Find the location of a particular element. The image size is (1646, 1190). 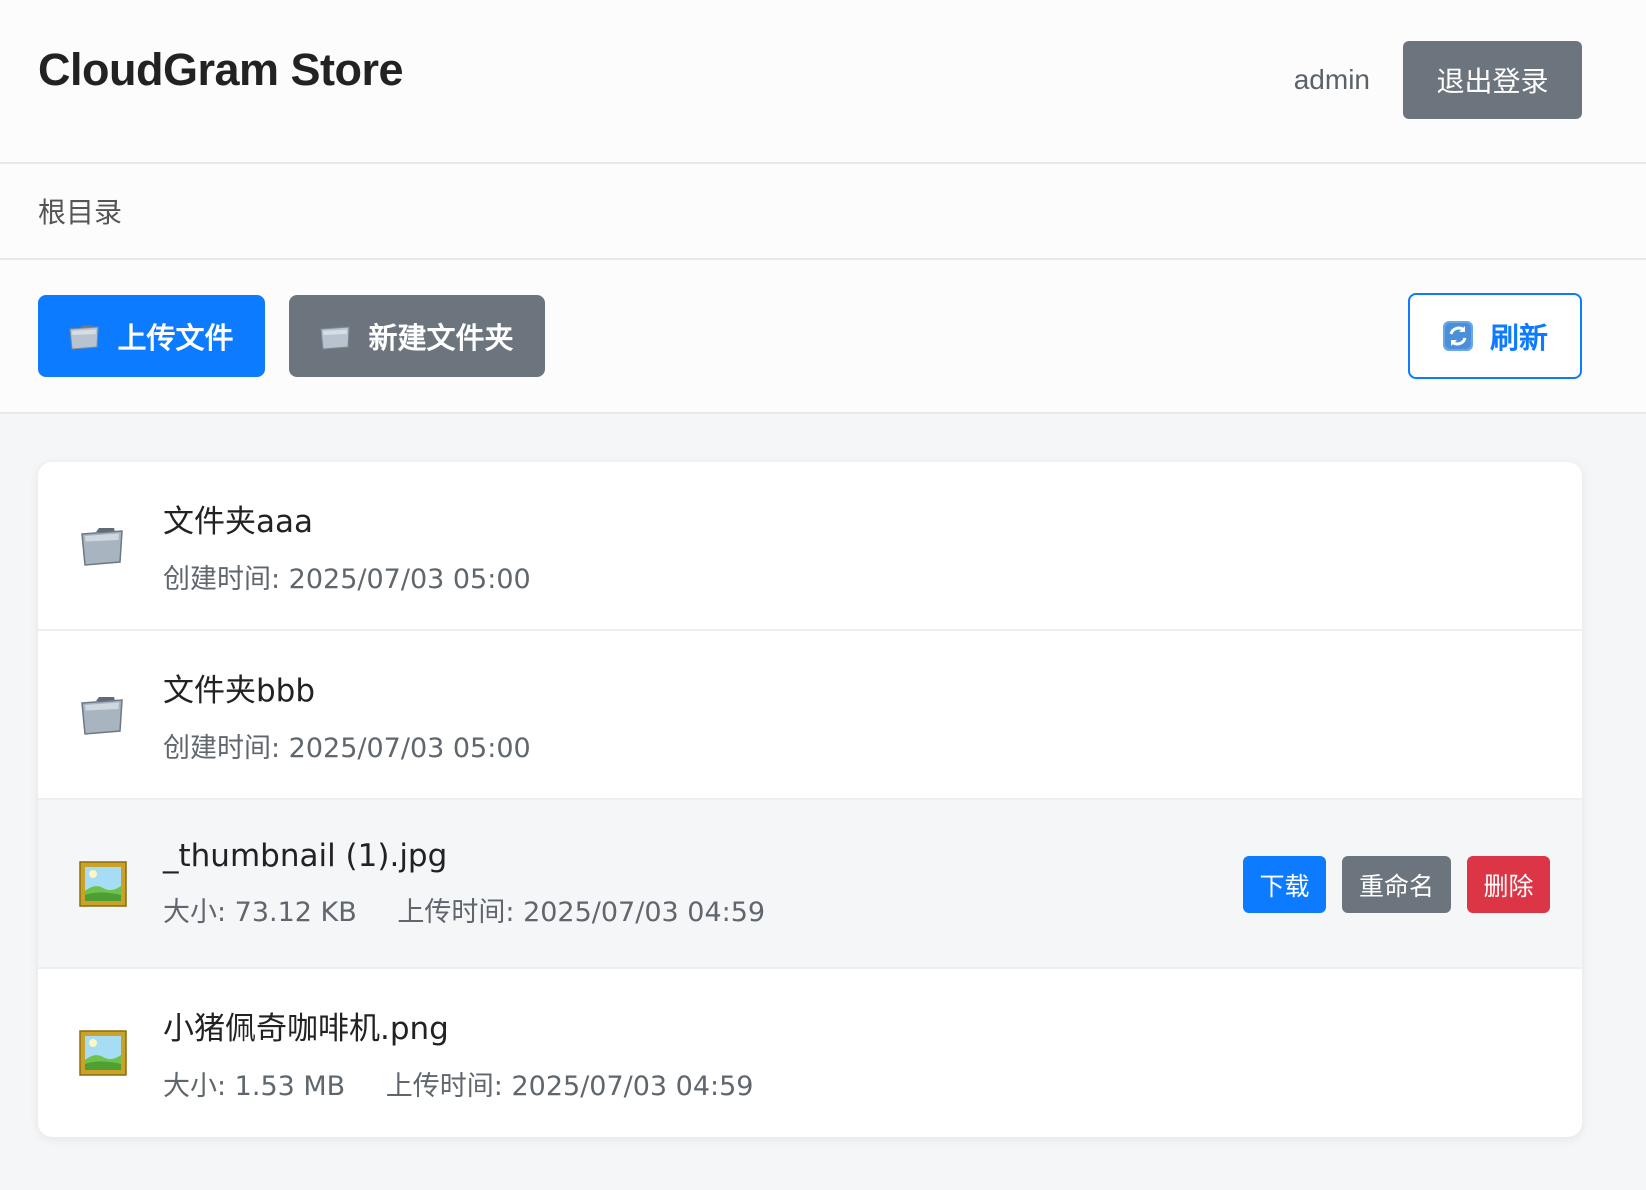

app-title: CloudGram Store is located at coordinates (221, 69).